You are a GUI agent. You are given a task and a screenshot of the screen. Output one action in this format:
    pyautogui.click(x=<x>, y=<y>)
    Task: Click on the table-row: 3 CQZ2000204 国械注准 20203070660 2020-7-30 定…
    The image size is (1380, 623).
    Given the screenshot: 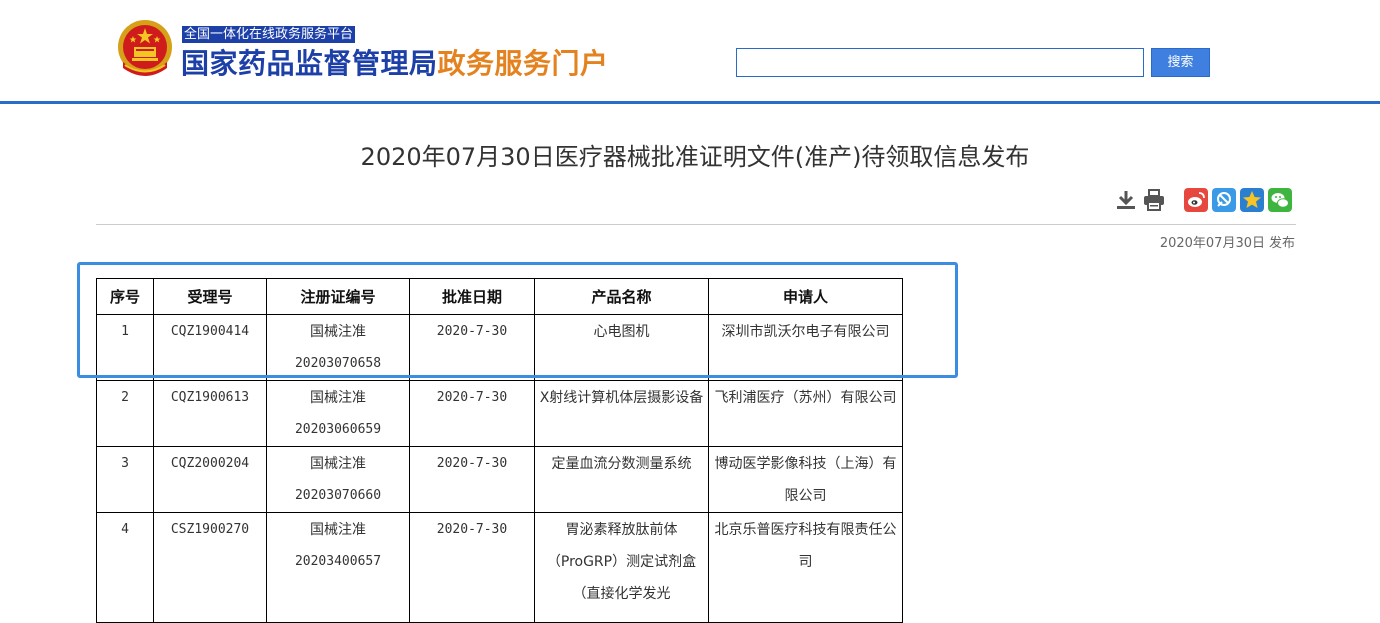 What is the action you would take?
    pyautogui.click(x=499, y=479)
    